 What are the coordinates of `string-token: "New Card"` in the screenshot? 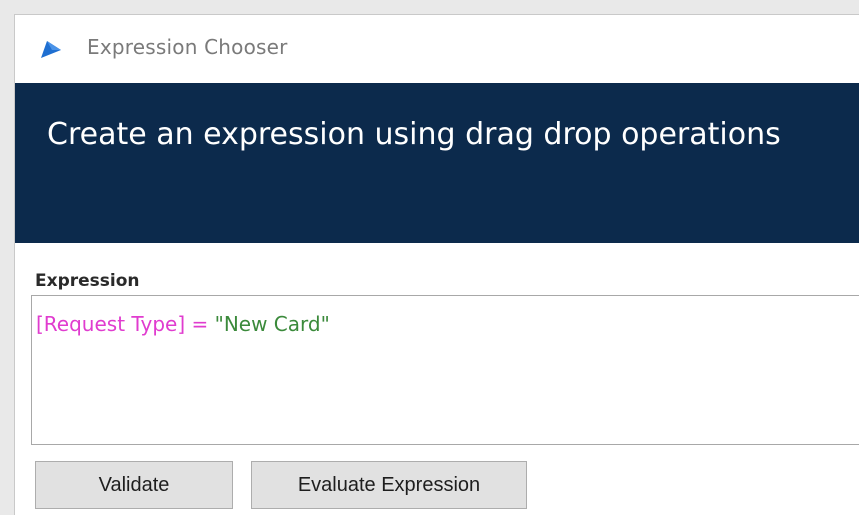 It's located at (272, 324).